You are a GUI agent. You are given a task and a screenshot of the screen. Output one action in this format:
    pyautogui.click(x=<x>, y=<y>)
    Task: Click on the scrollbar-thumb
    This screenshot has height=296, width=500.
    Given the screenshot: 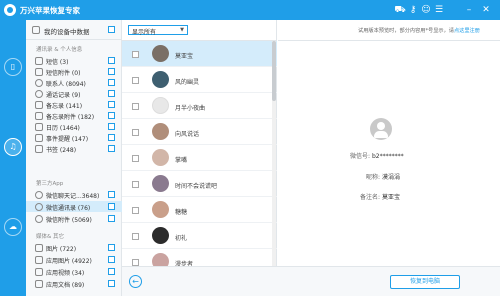 What is the action you would take?
    pyautogui.click(x=274, y=71)
    